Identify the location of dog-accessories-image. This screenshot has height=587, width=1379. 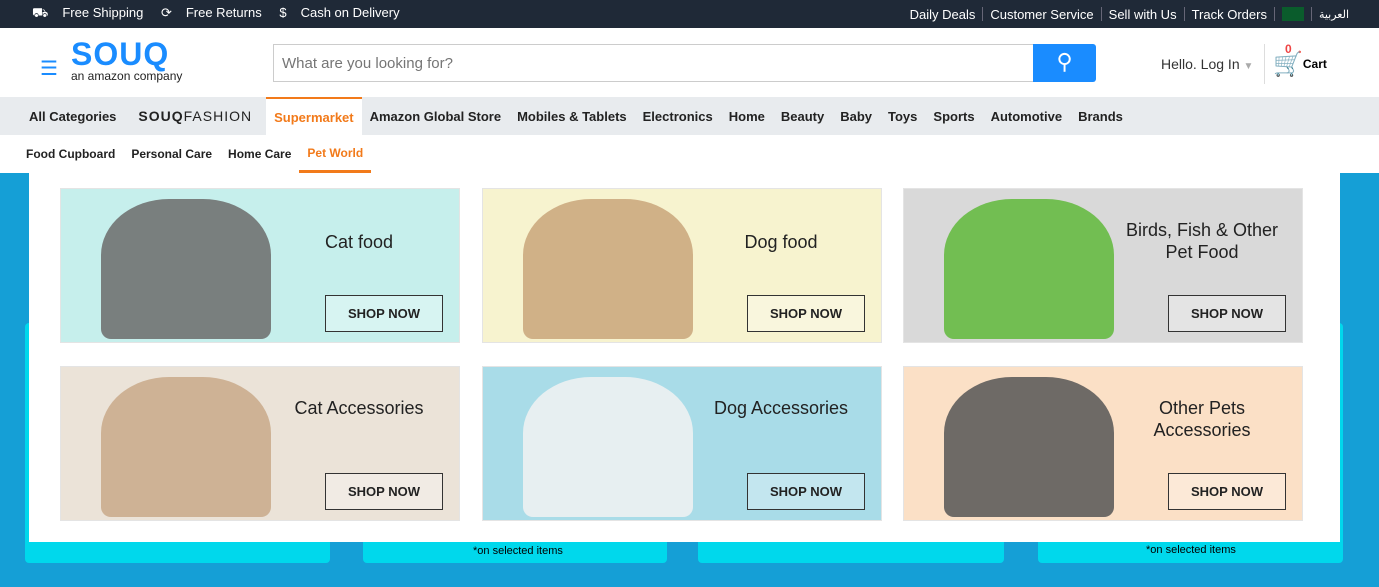
(608, 447).